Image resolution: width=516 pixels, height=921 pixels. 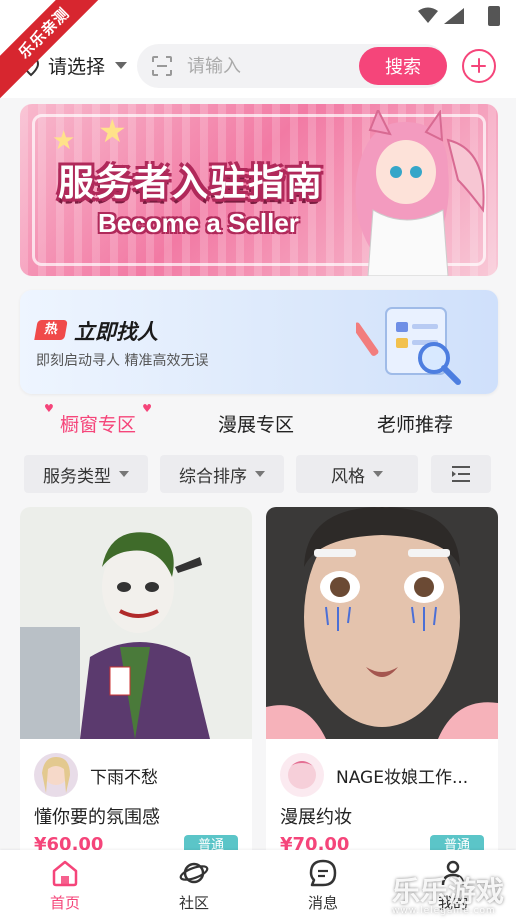 I want to click on filter-menu-icon, so click(x=461, y=474).